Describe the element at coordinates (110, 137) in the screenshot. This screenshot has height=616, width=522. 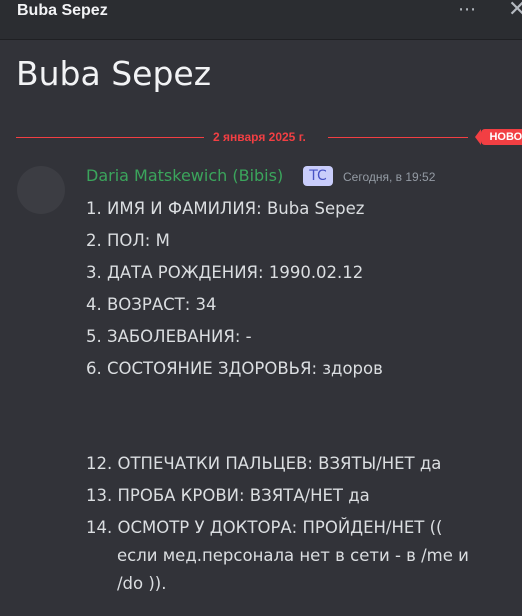
I see `divider-line-left` at that location.